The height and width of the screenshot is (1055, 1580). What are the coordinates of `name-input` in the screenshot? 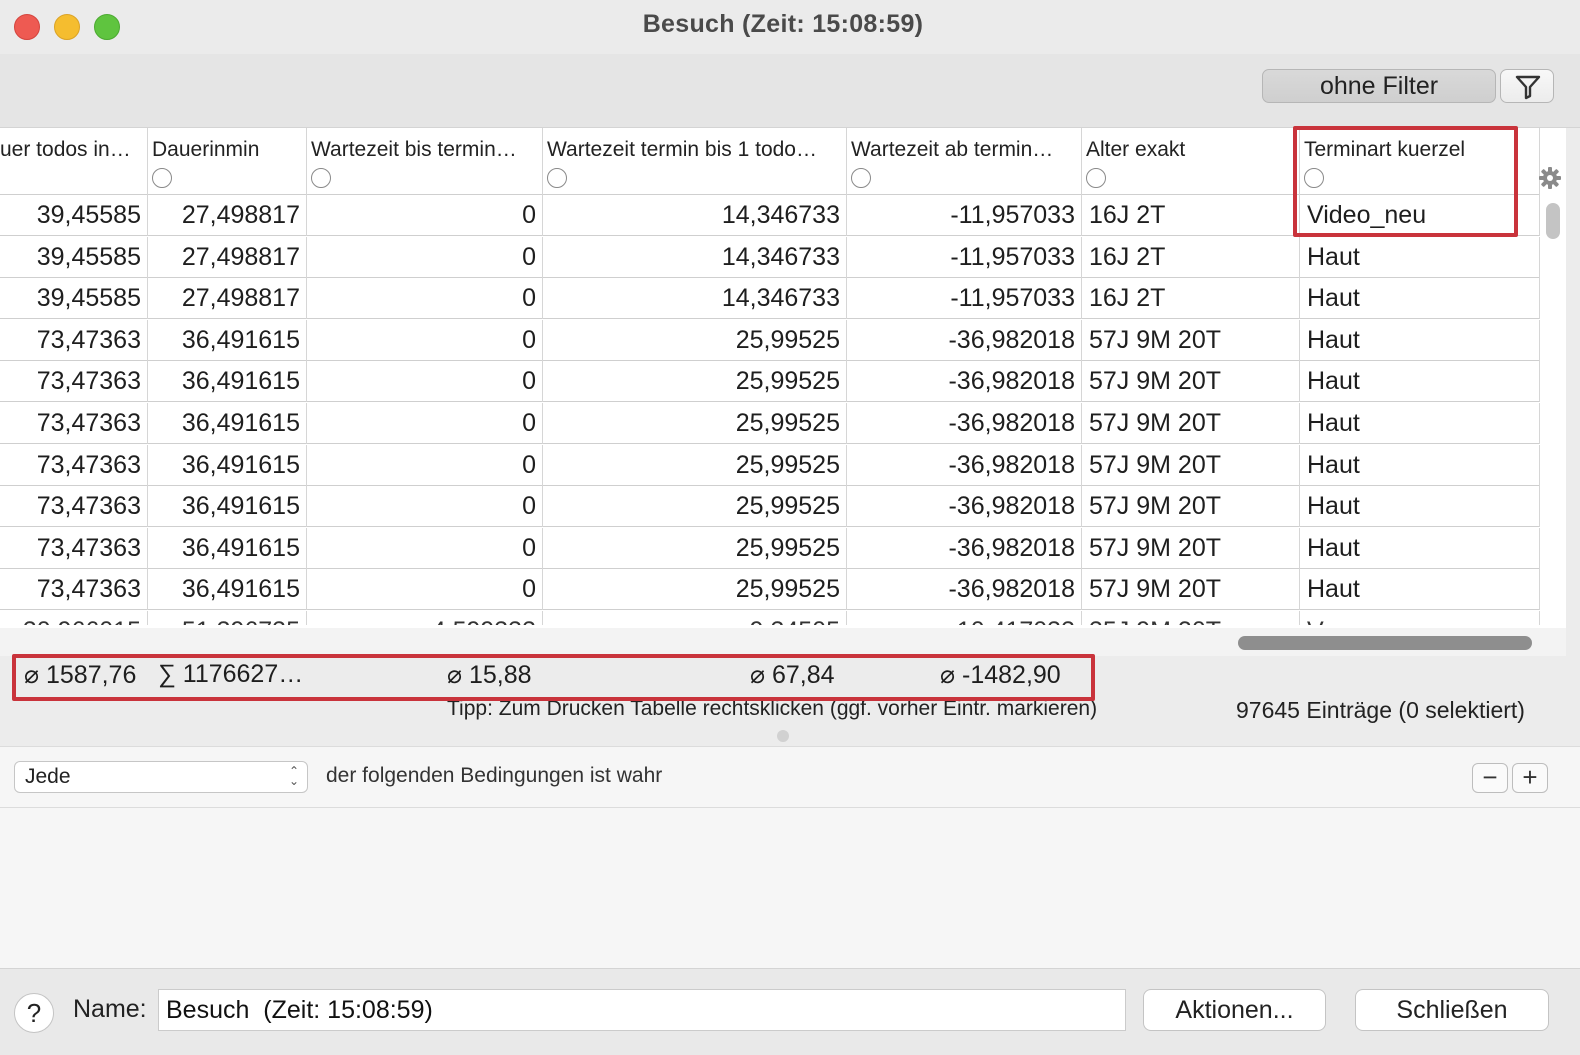 It's located at (642, 1010).